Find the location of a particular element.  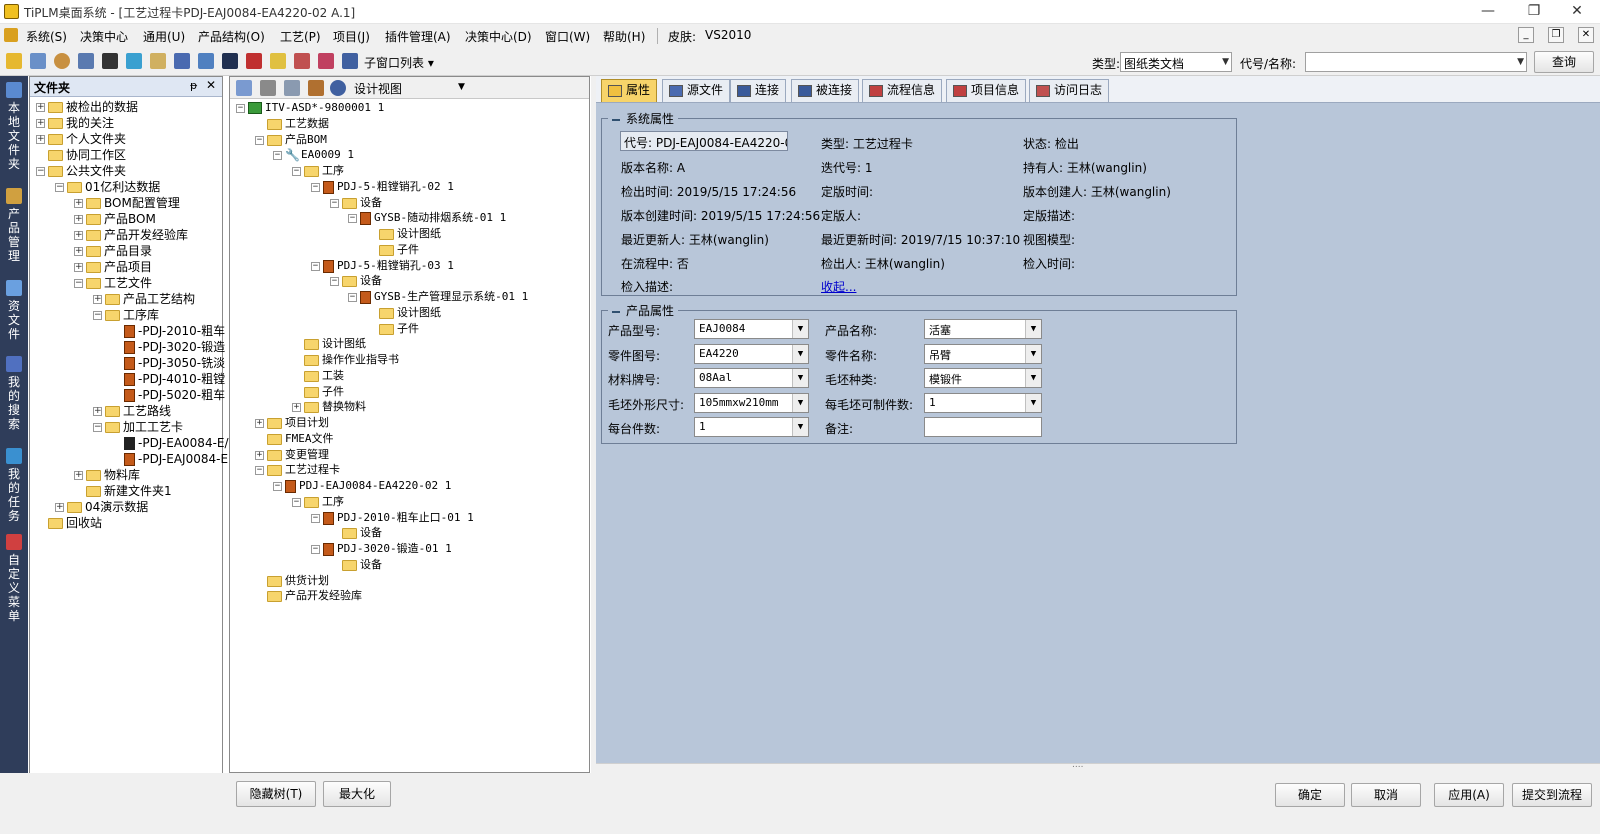

window-icon is located at coordinates (206, 61).